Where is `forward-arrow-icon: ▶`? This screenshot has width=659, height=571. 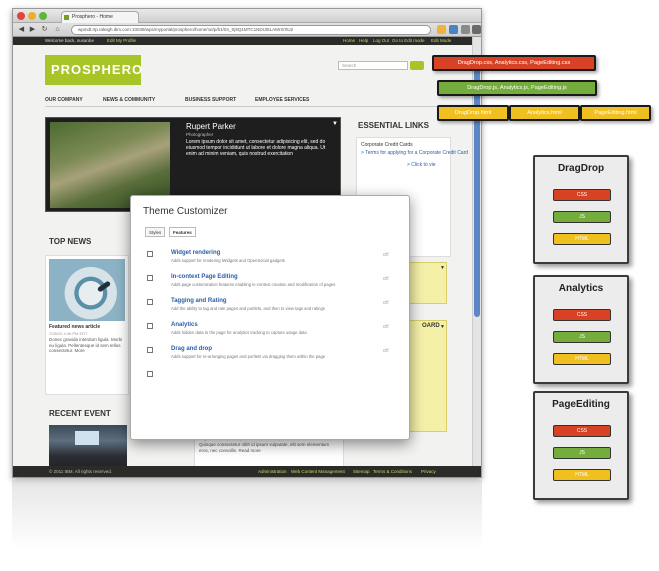
forward-arrow-icon: ▶ is located at coordinates (32, 29).